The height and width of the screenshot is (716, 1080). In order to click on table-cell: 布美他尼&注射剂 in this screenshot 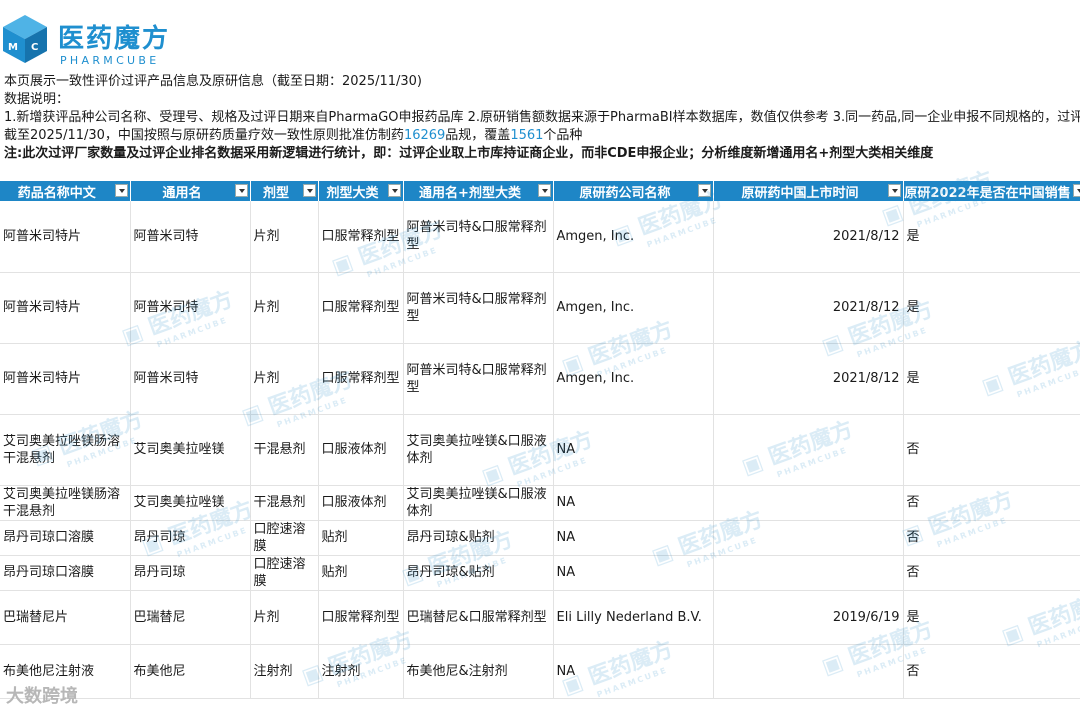, I will do `click(478, 671)`.